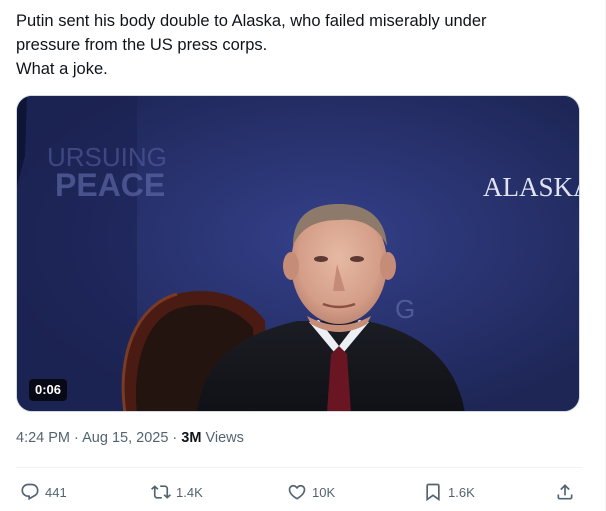  Describe the element at coordinates (43, 492) in the screenshot. I see `reply-button: 441` at that location.